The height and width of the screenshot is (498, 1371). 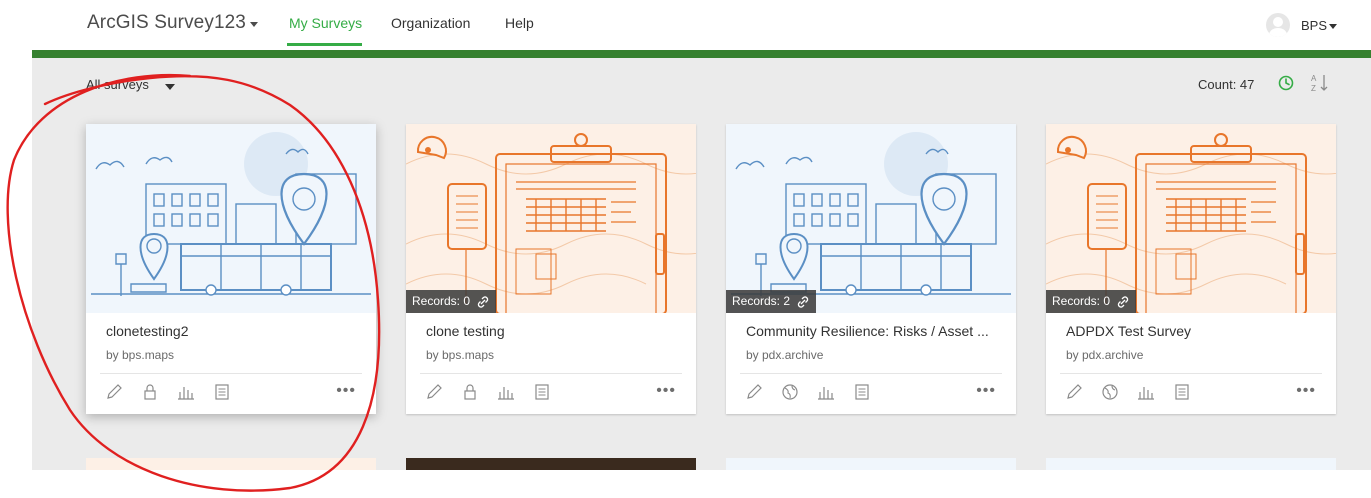 What do you see at coordinates (1278, 25) in the screenshot?
I see `avatar` at bounding box center [1278, 25].